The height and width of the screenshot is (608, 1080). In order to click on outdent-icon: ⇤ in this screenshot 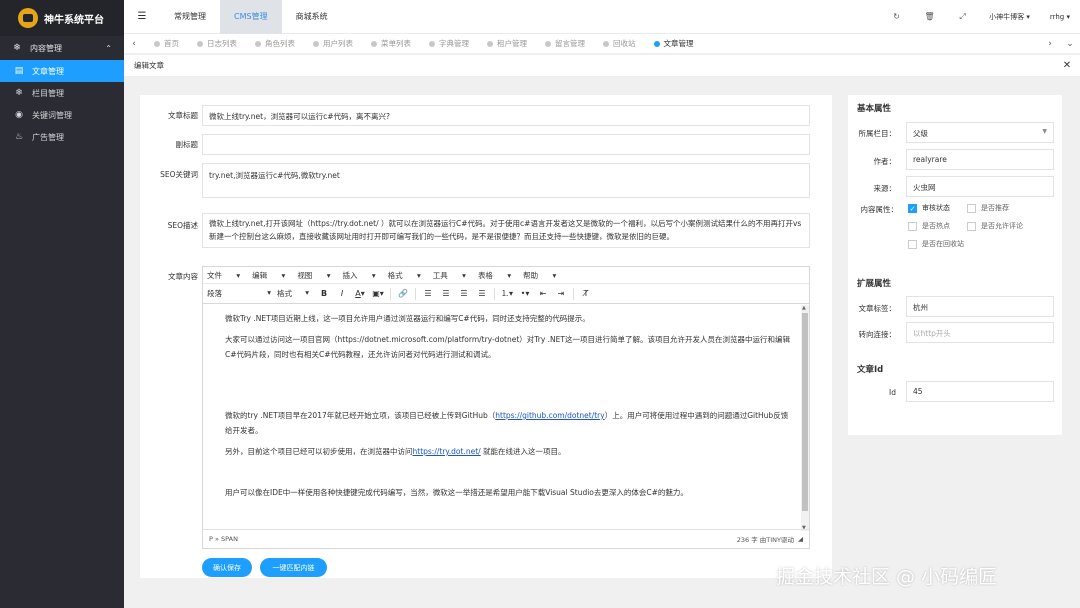, I will do `click(543, 293)`.